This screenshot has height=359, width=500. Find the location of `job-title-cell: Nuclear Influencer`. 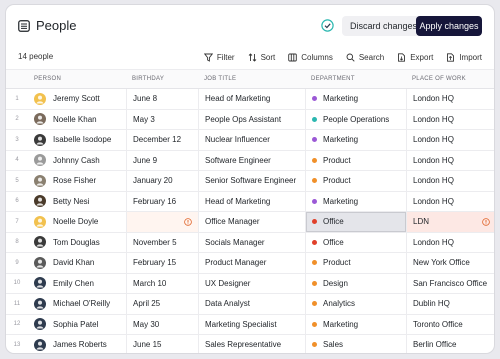

job-title-cell: Nuclear Influencer is located at coordinates (251, 140).